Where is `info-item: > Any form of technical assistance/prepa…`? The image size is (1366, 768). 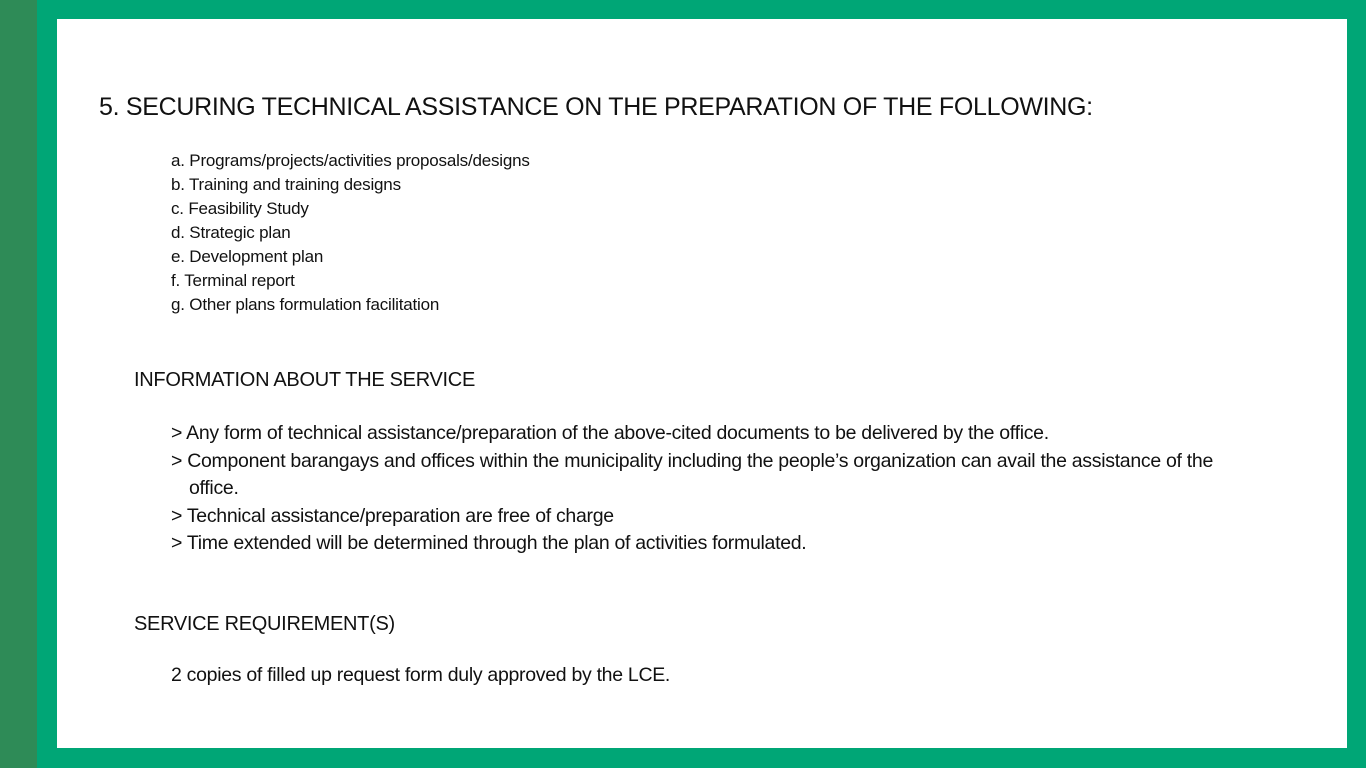
info-item: > Any form of technical assistance/prepa… is located at coordinates (610, 433).